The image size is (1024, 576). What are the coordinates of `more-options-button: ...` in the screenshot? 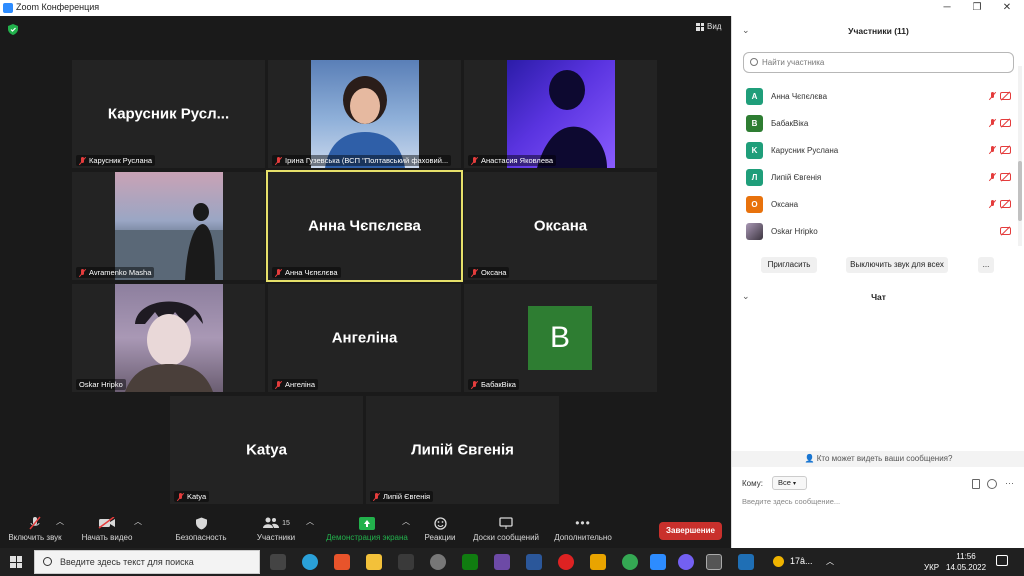 It's located at (986, 265).